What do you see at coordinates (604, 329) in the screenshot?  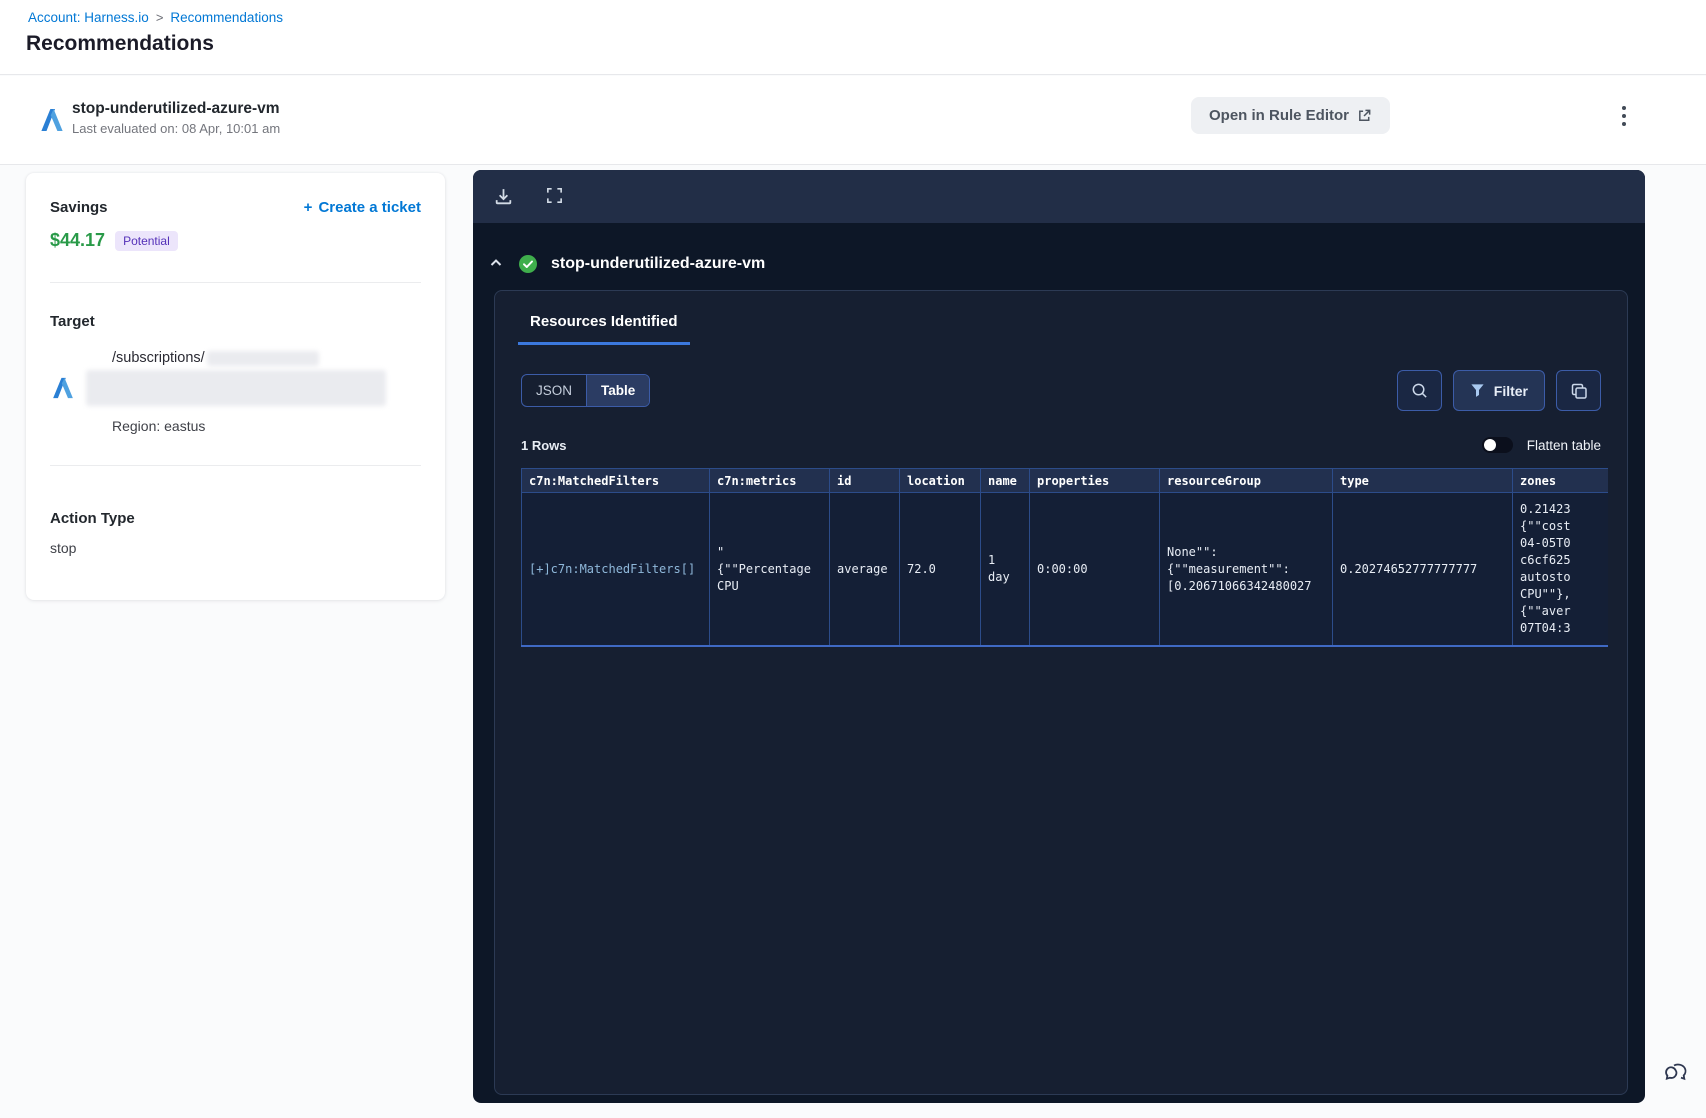 I see `tab-resources-identified: Resources Identified` at bounding box center [604, 329].